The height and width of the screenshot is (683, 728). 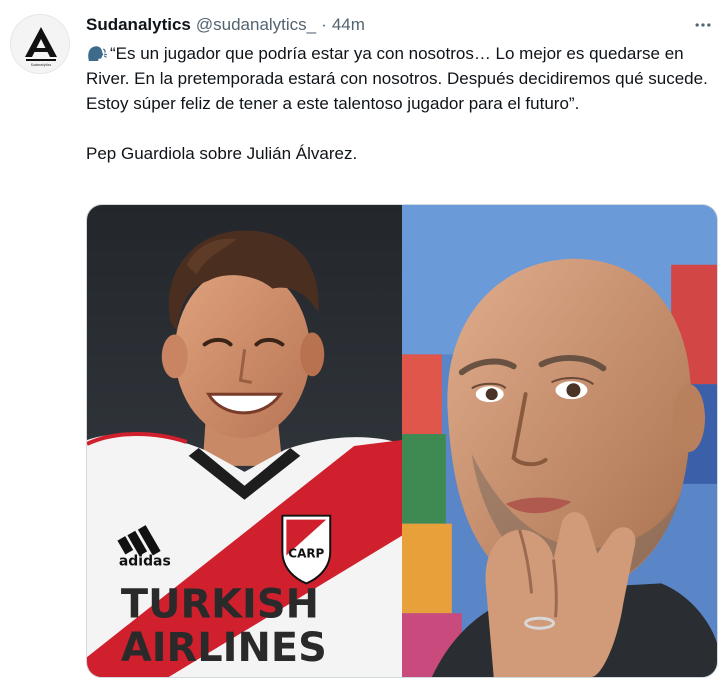 I want to click on sponsor-line-2: AIRLINES, so click(x=224, y=648).